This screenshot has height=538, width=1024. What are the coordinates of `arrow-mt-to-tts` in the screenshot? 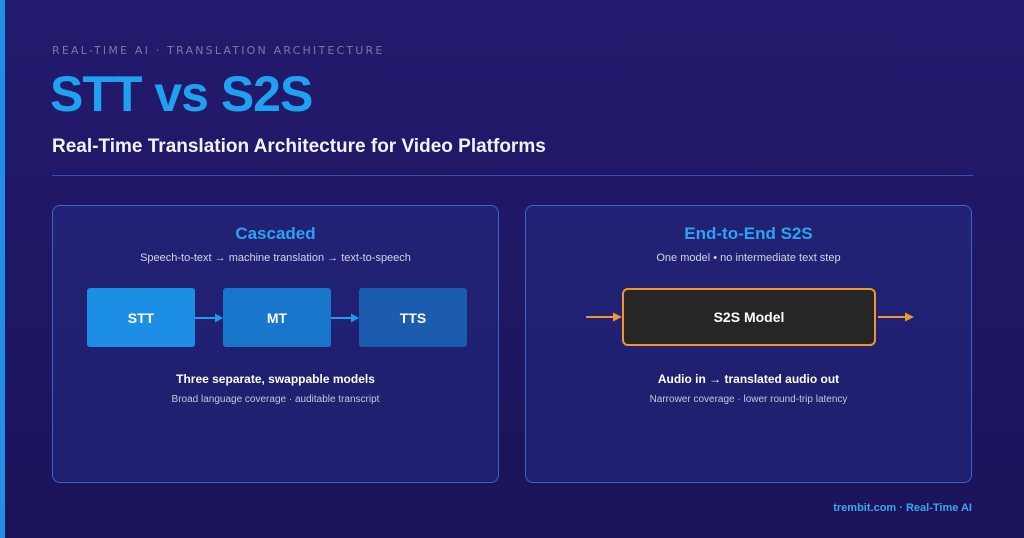 It's located at (345, 318).